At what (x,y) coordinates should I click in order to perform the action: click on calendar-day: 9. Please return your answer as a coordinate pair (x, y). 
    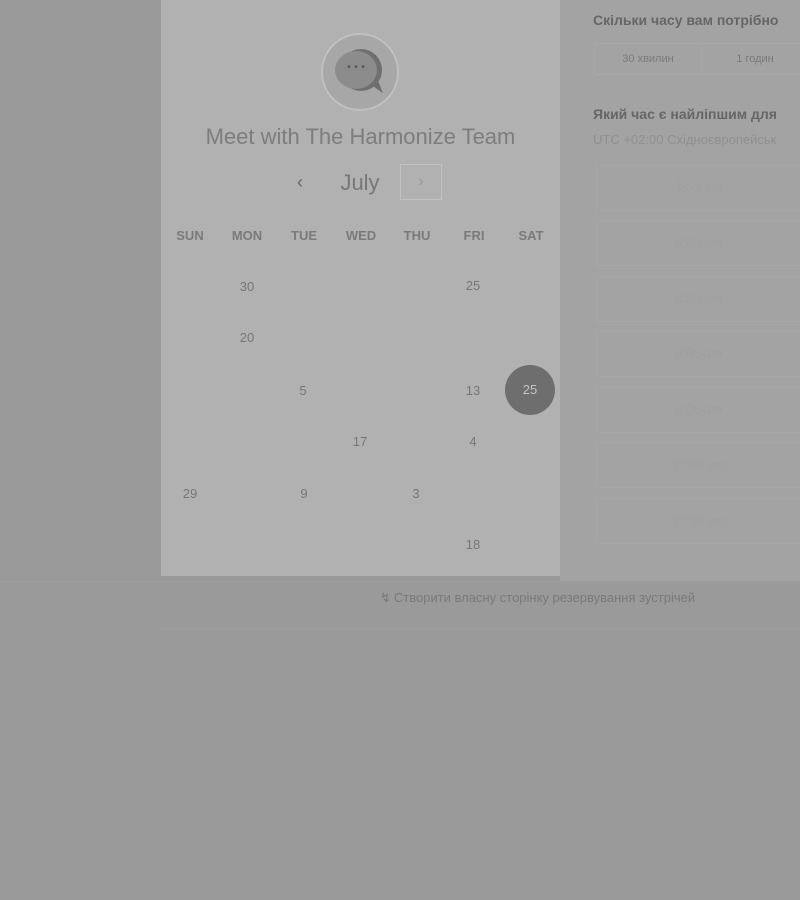
    Looking at the image, I should click on (304, 493).